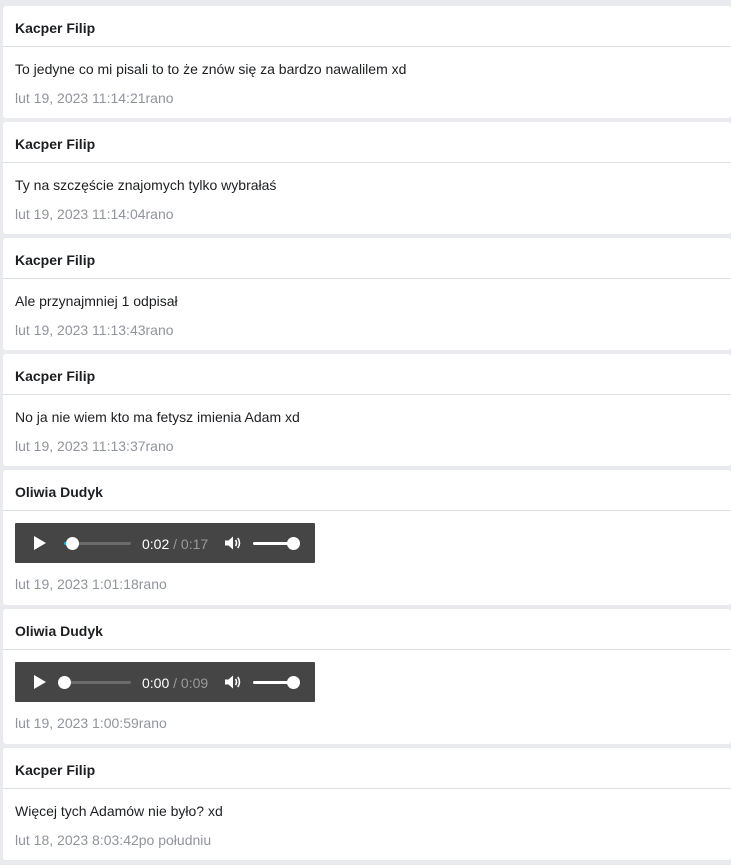 This screenshot has height=865, width=731. What do you see at coordinates (91, 584) in the screenshot?
I see `message-timestamp: lut 19, 2023 1:01:18rano` at bounding box center [91, 584].